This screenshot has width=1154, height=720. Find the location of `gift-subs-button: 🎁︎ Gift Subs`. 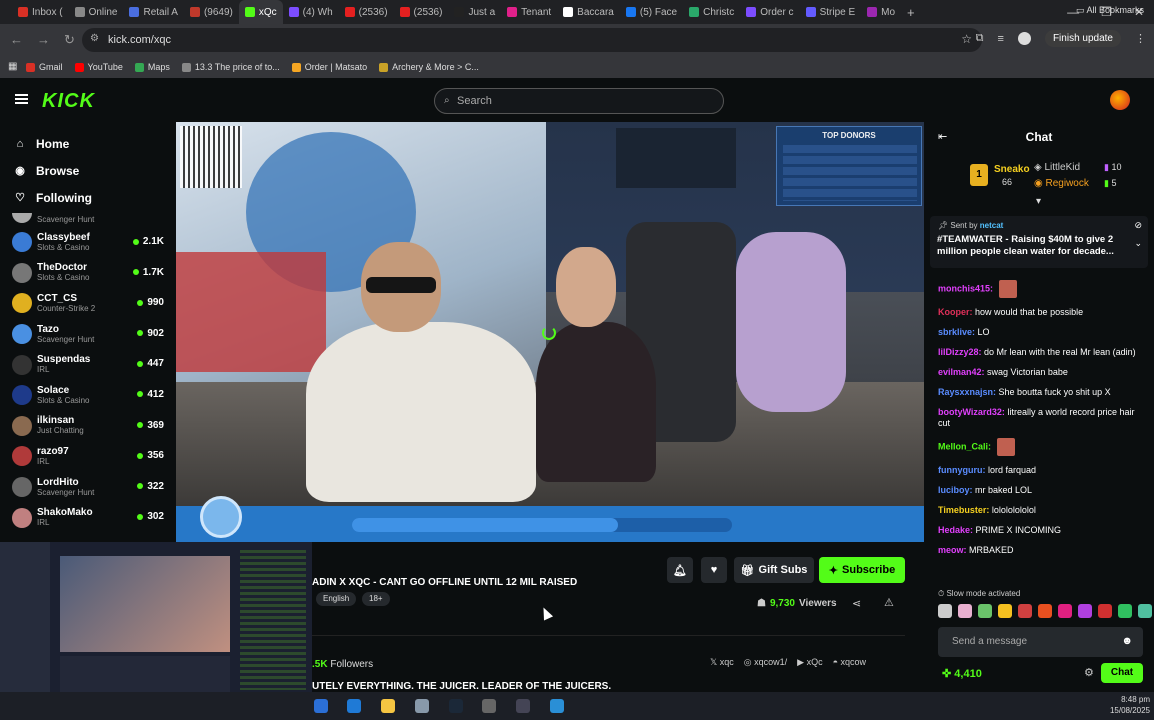

gift-subs-button: 🎁︎ Gift Subs is located at coordinates (774, 570).